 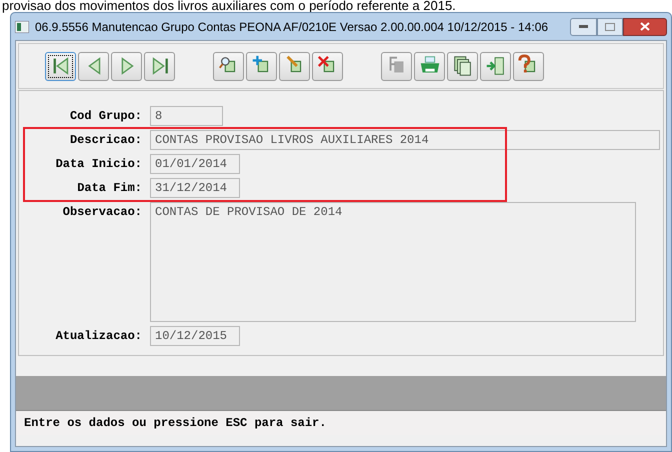 I want to click on caption-text: provisao dos movimentos dos livros auxiliares com o período referente a 2015., so click(x=229, y=6).